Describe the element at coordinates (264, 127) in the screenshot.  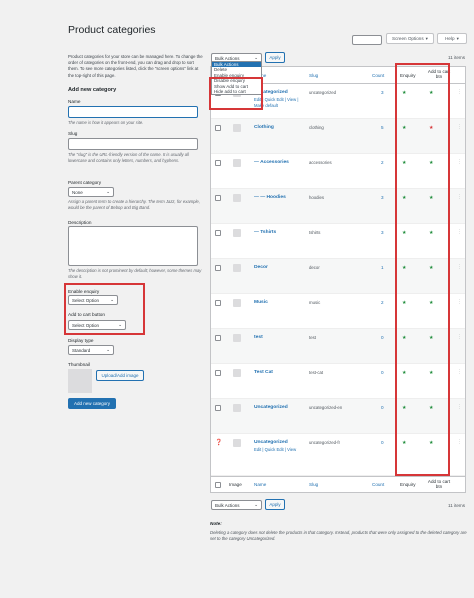
I see `category-name-link: Clothing` at that location.